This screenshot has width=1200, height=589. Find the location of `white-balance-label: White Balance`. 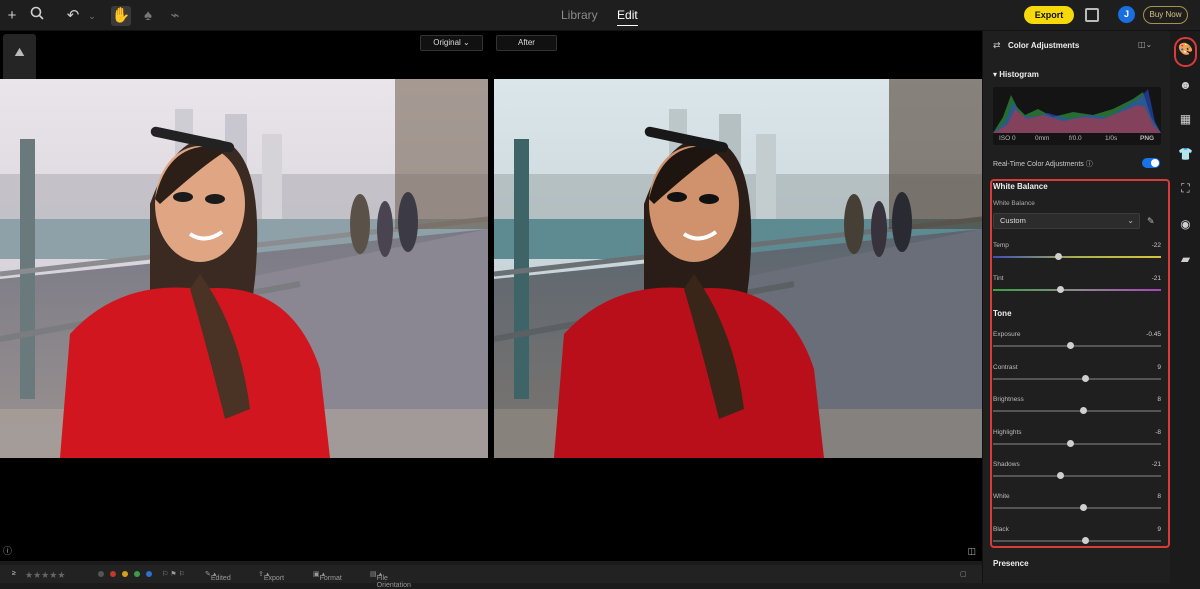

white-balance-label: White Balance is located at coordinates (1014, 203).